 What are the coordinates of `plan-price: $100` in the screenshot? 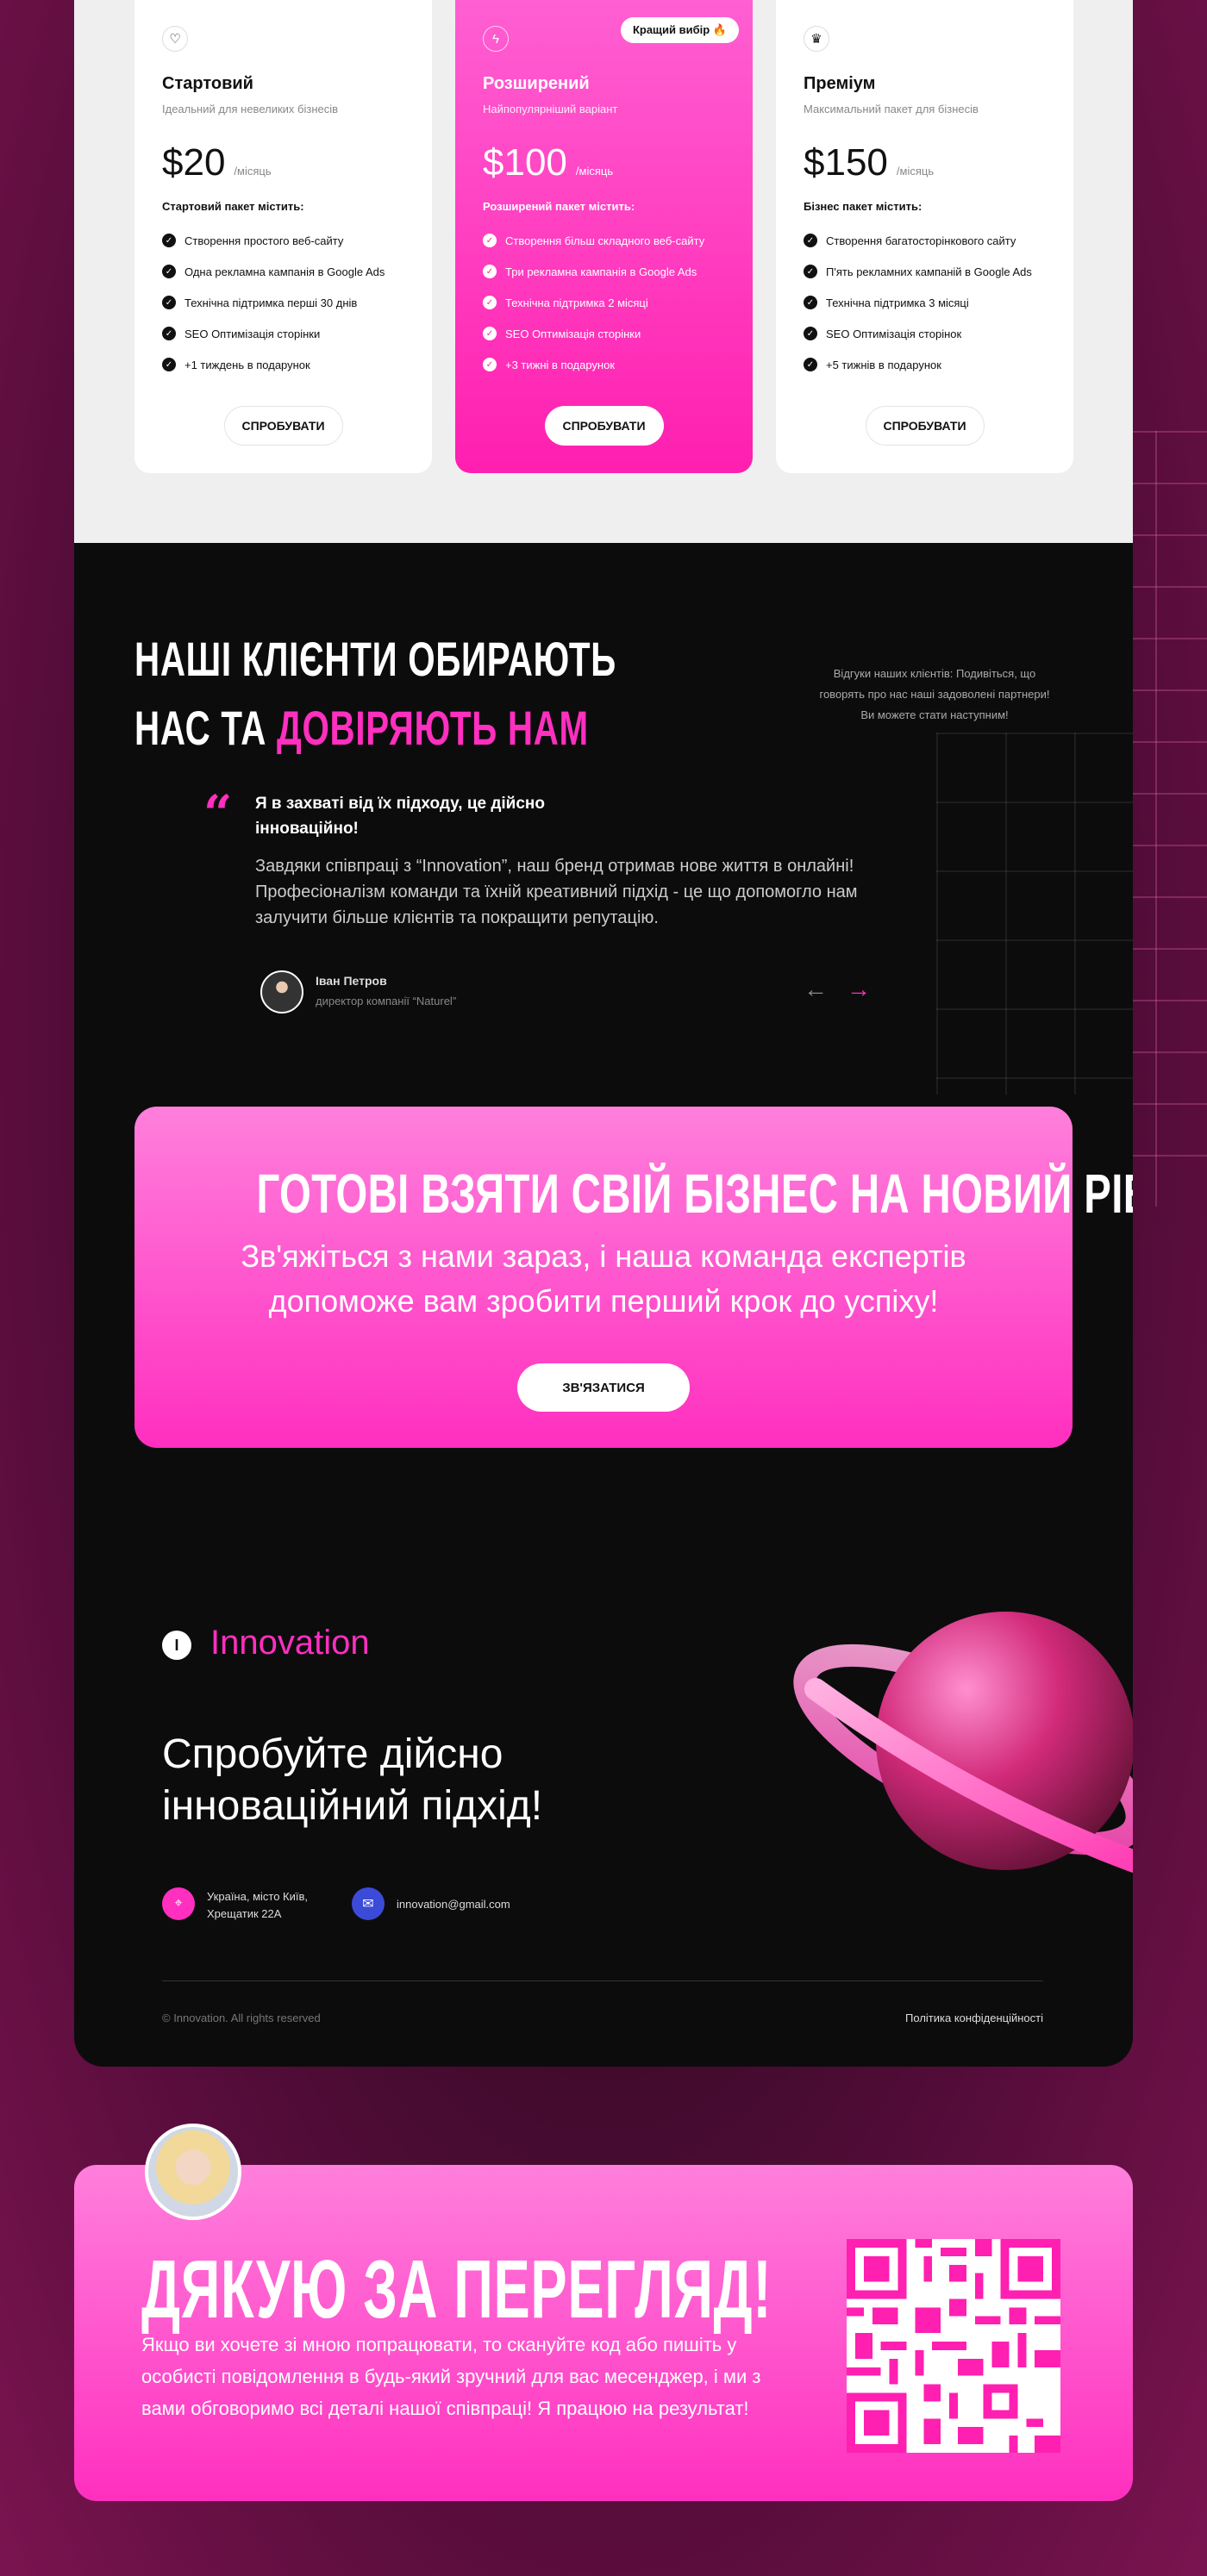 It's located at (525, 162).